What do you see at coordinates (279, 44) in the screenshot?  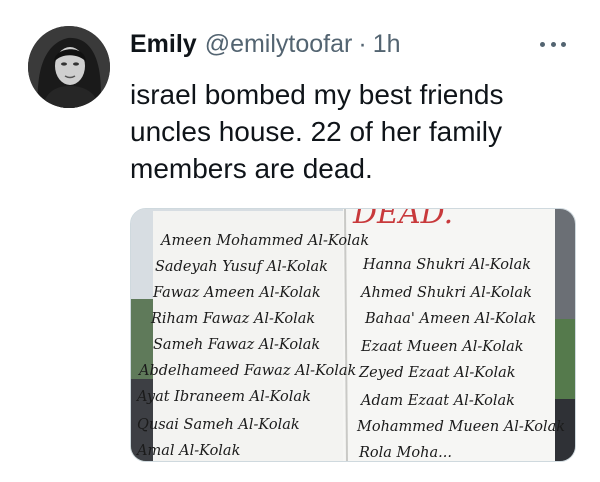 I see `author-handle: @emilytoofar` at bounding box center [279, 44].